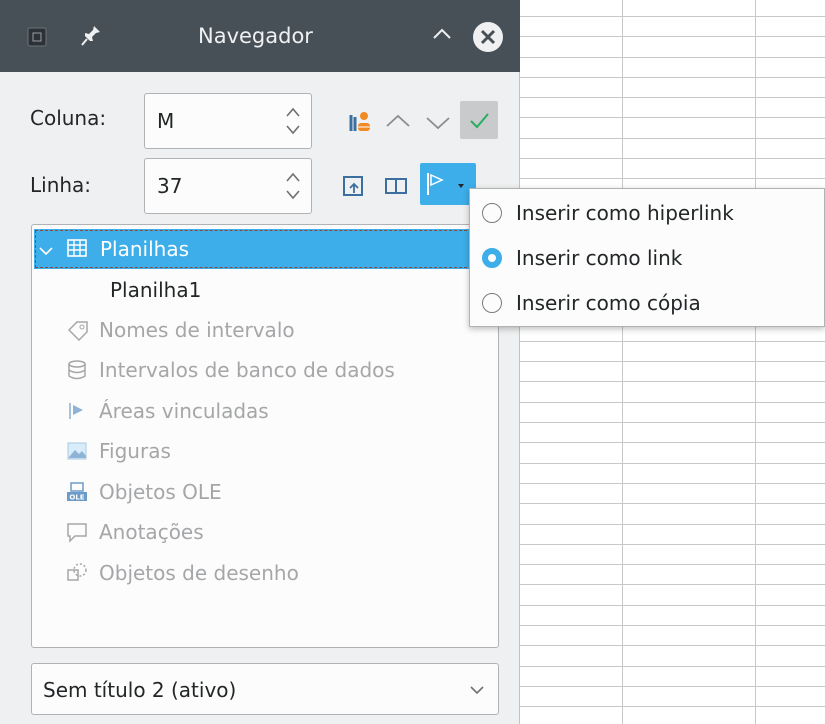 This screenshot has height=724, width=825. What do you see at coordinates (354, 186) in the screenshot?
I see `toggle-scenarios-icon` at bounding box center [354, 186].